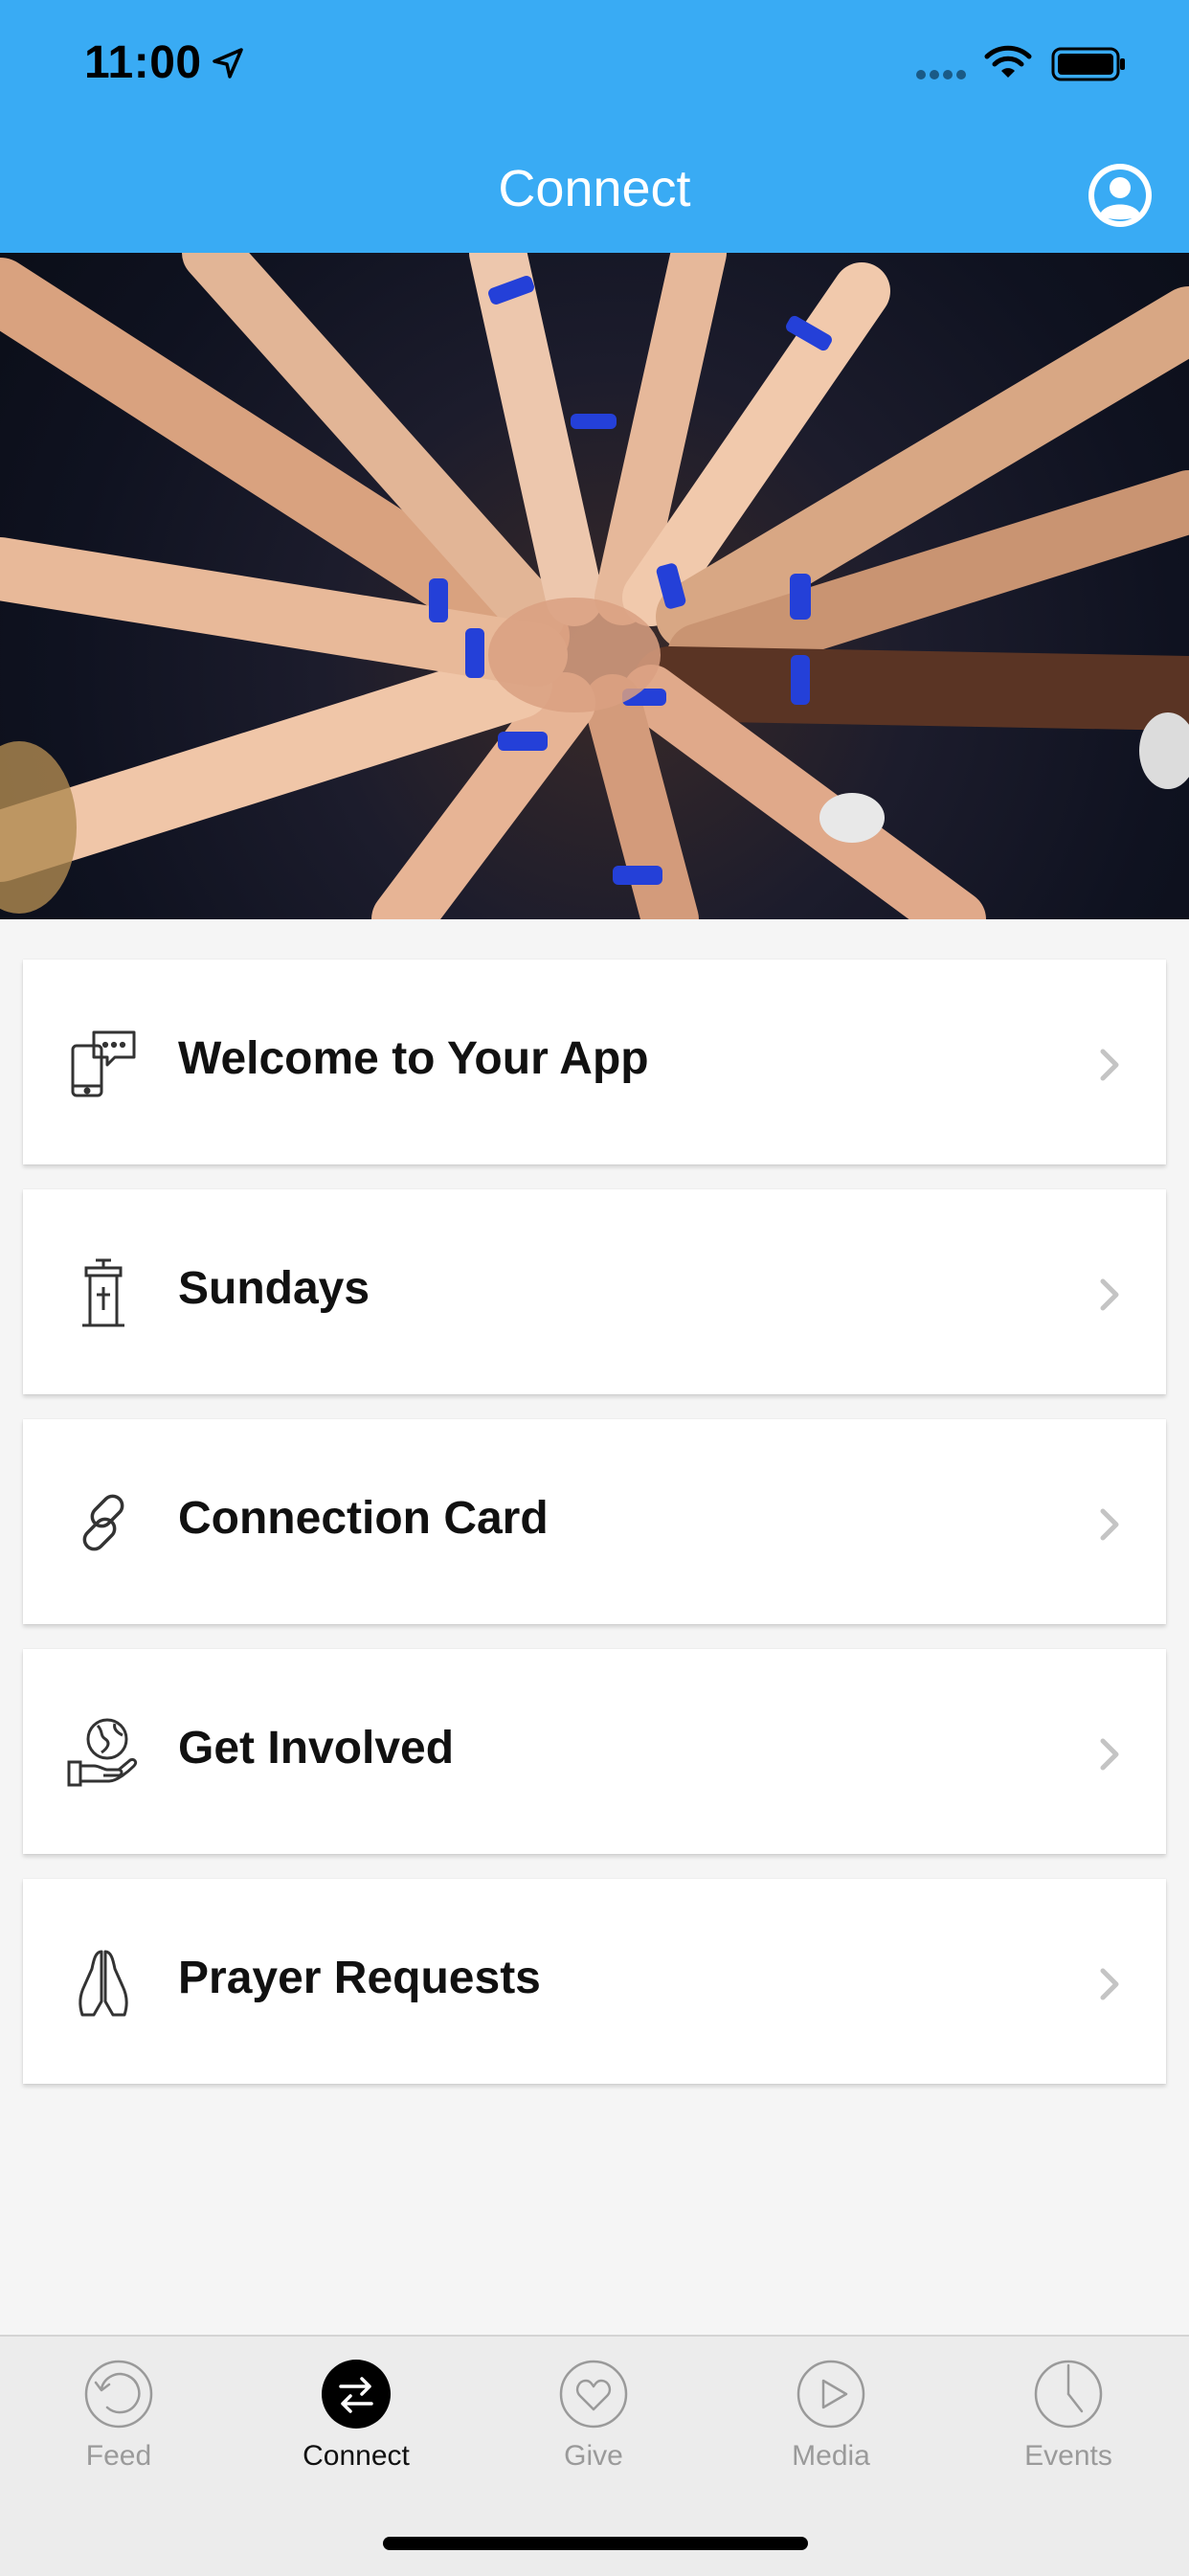 The height and width of the screenshot is (2576, 1189). Describe the element at coordinates (228, 64) in the screenshot. I see `location-arrow-icon` at that location.